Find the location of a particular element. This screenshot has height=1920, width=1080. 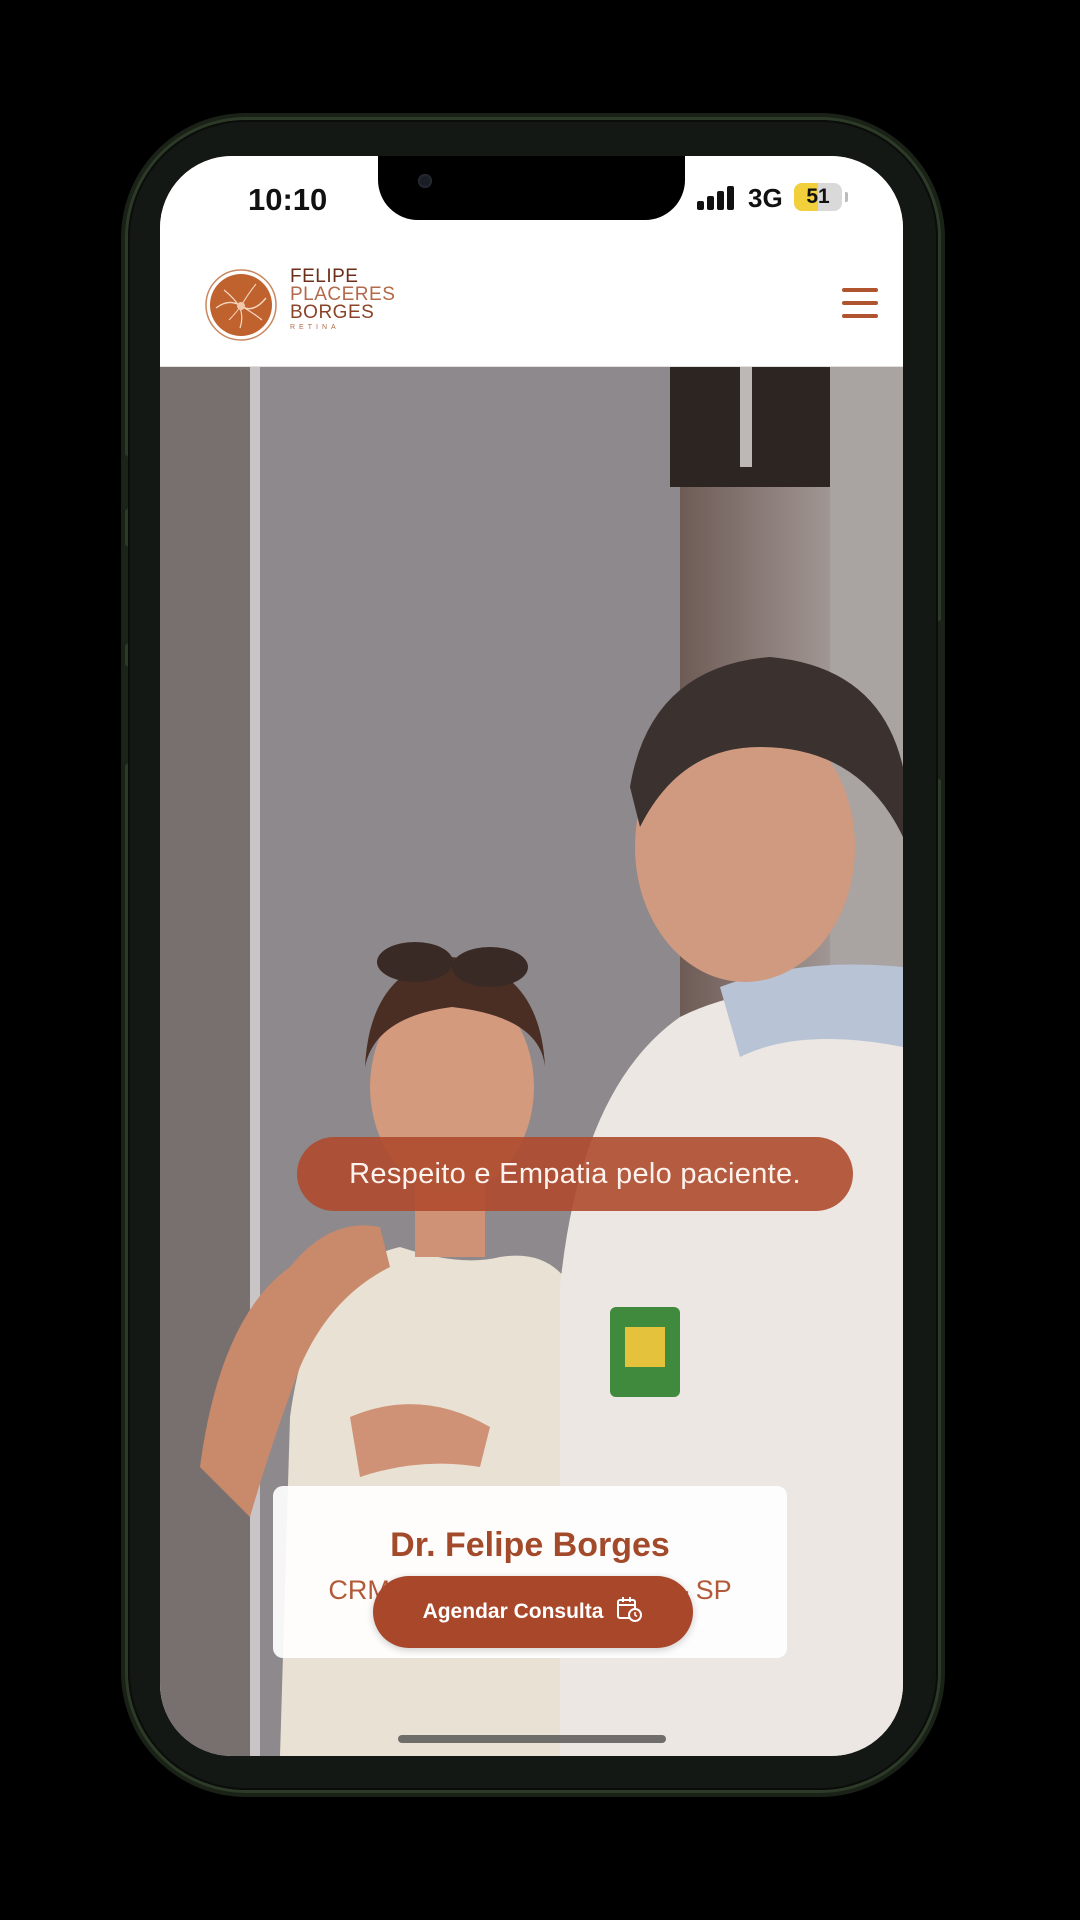

volume-up-button is located at coordinates (125, 595).